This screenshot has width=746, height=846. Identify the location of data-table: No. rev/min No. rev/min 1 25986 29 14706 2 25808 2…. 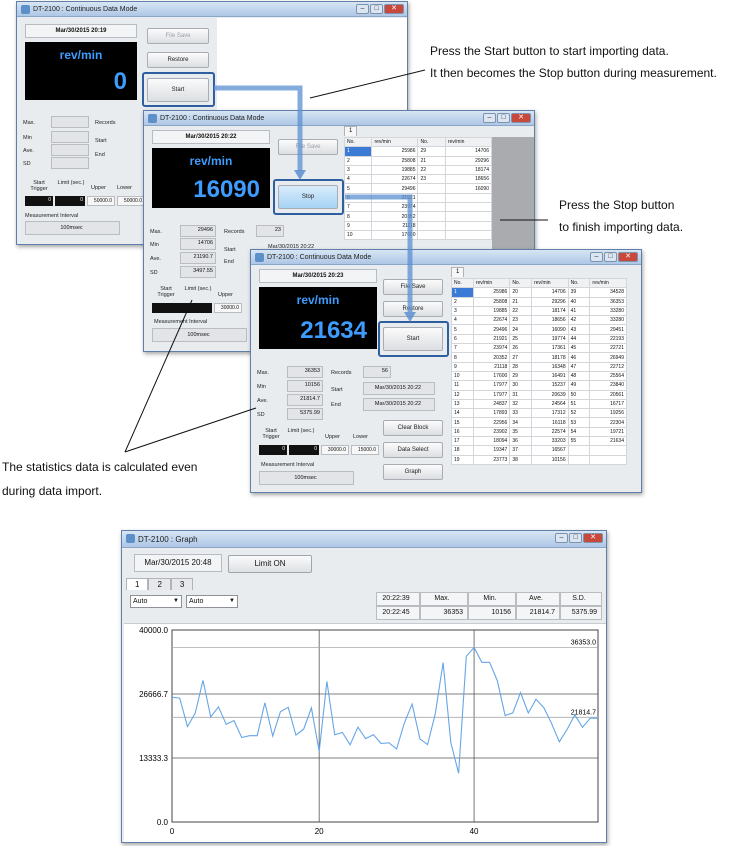
(418, 188).